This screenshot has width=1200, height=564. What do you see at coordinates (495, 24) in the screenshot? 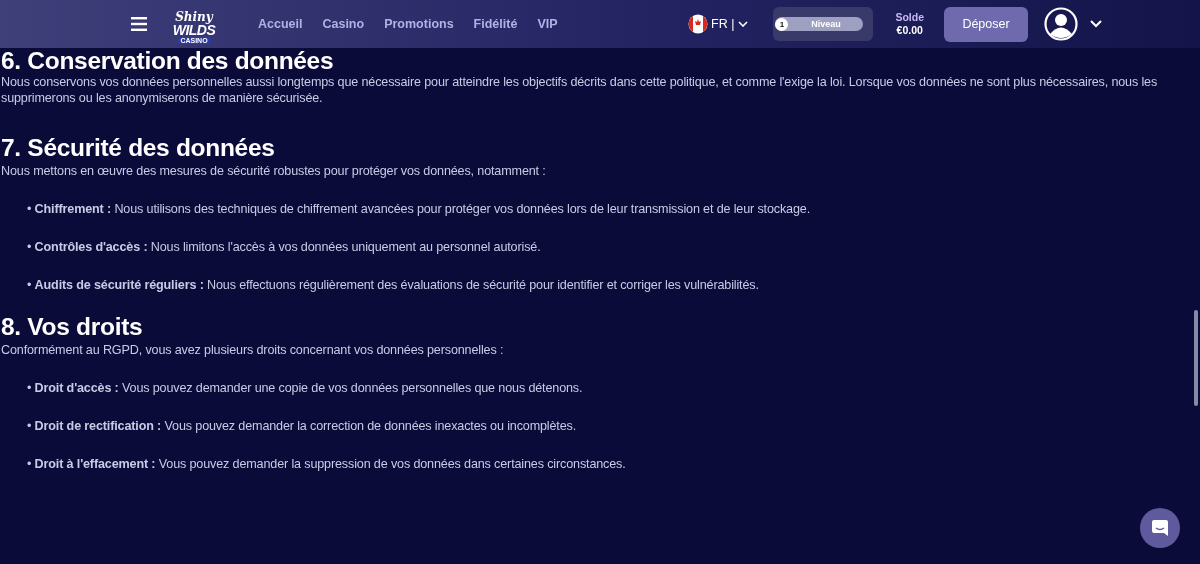
I see `nav-link: Fidélité` at bounding box center [495, 24].